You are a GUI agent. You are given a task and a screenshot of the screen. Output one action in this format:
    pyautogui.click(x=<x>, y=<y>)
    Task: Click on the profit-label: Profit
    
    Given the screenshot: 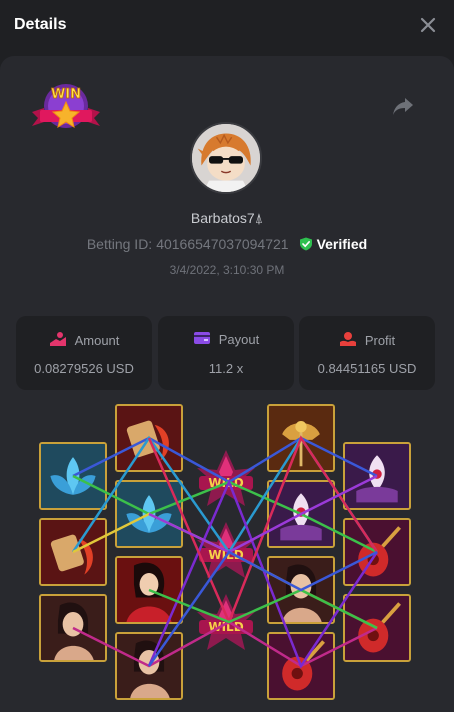 What is the action you would take?
    pyautogui.click(x=380, y=340)
    